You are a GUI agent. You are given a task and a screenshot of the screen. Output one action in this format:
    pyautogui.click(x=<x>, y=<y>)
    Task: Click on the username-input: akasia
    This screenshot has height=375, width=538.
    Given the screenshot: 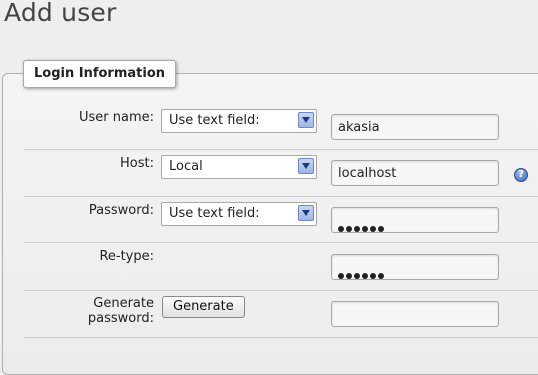 What is the action you would take?
    pyautogui.click(x=415, y=127)
    